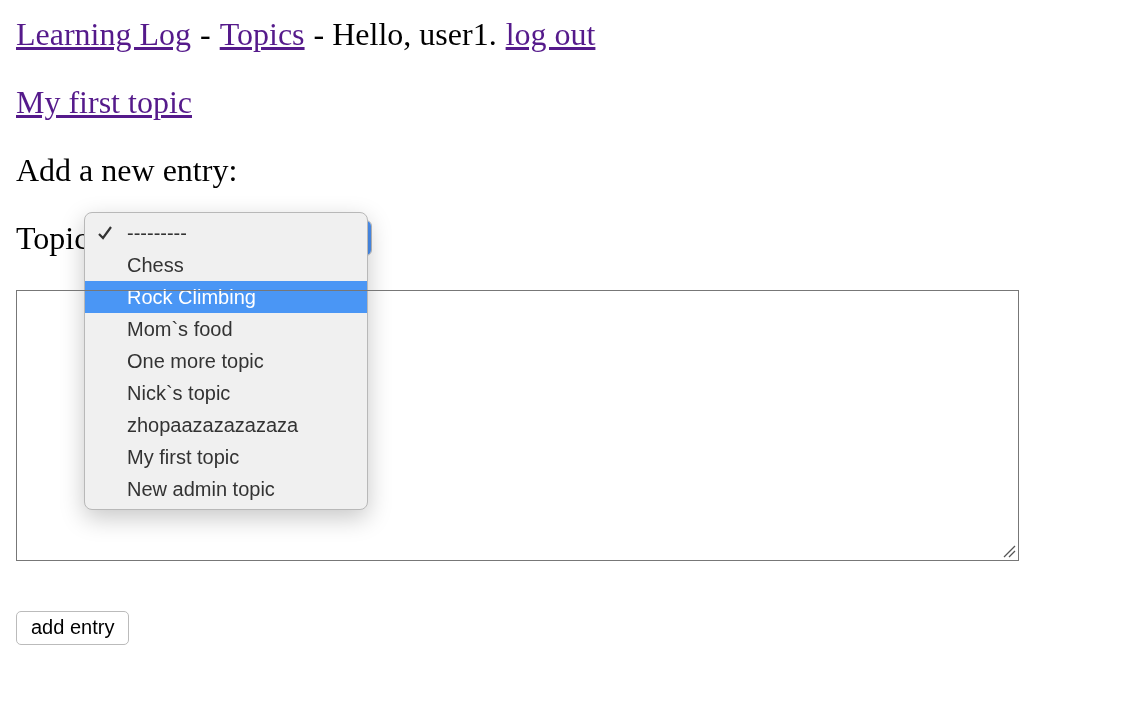 The height and width of the screenshot is (702, 1148). Describe the element at coordinates (226, 329) in the screenshot. I see `menu-option: Mom`s food` at that location.